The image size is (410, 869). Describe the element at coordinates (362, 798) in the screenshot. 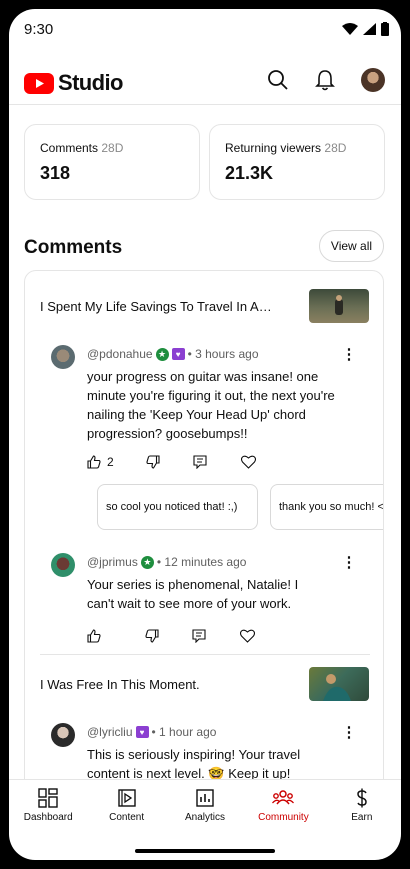

I see `earn-icon` at that location.